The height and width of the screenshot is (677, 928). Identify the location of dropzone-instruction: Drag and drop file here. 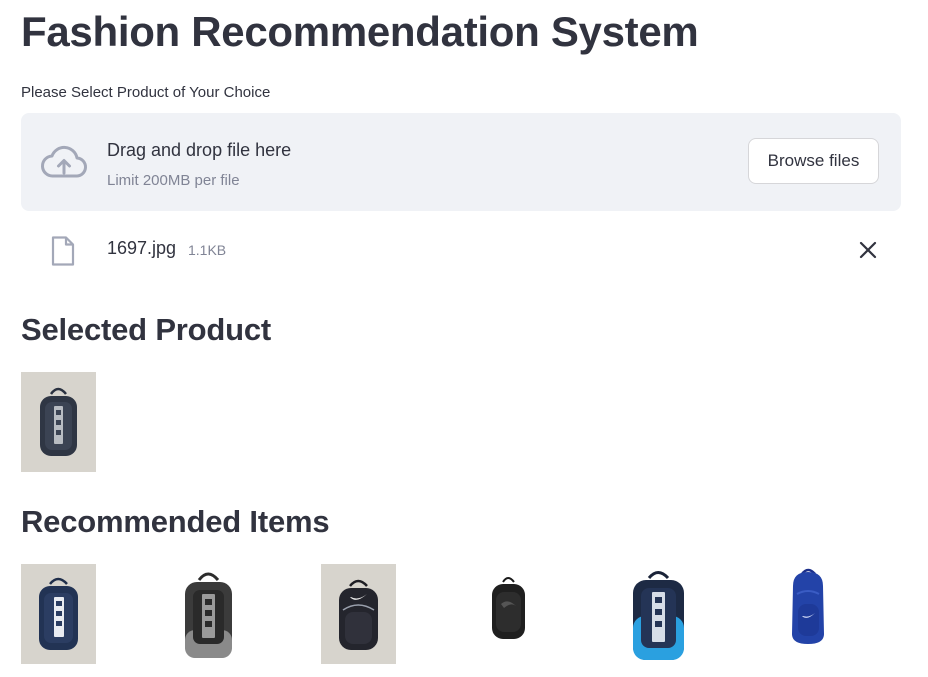
(199, 150).